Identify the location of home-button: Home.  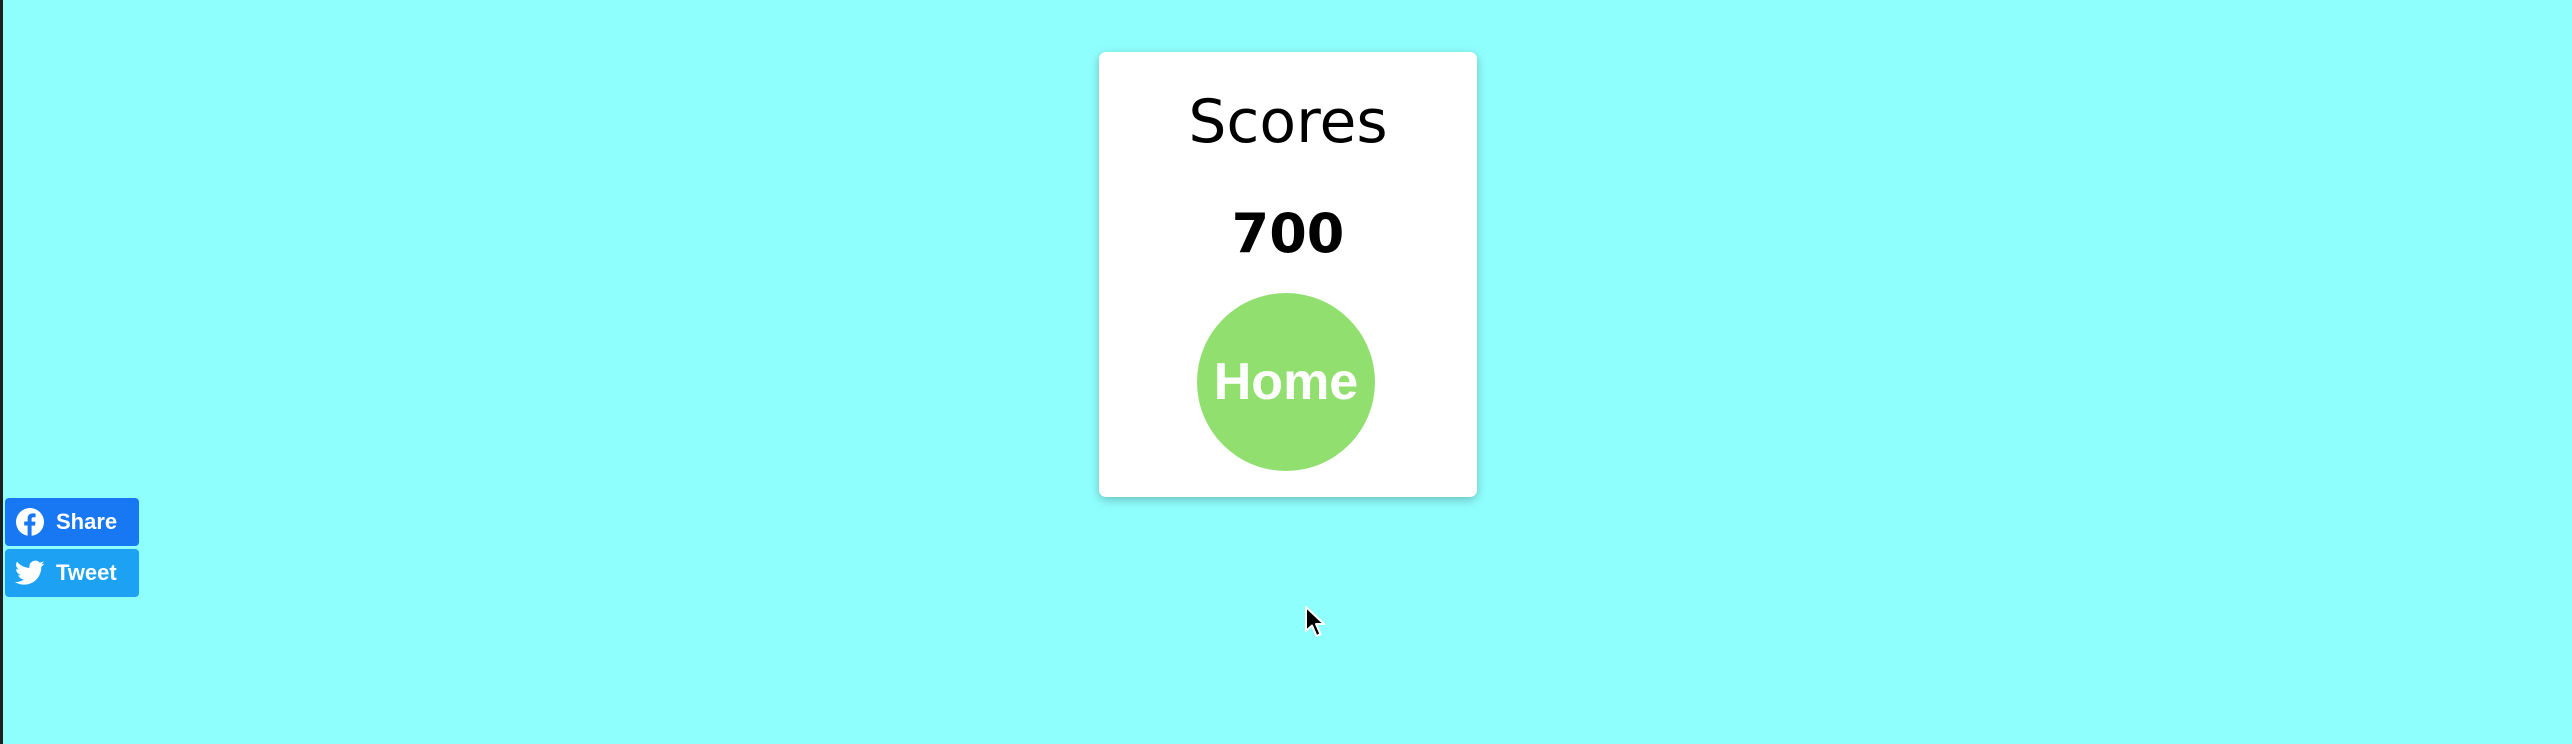
(1286, 382).